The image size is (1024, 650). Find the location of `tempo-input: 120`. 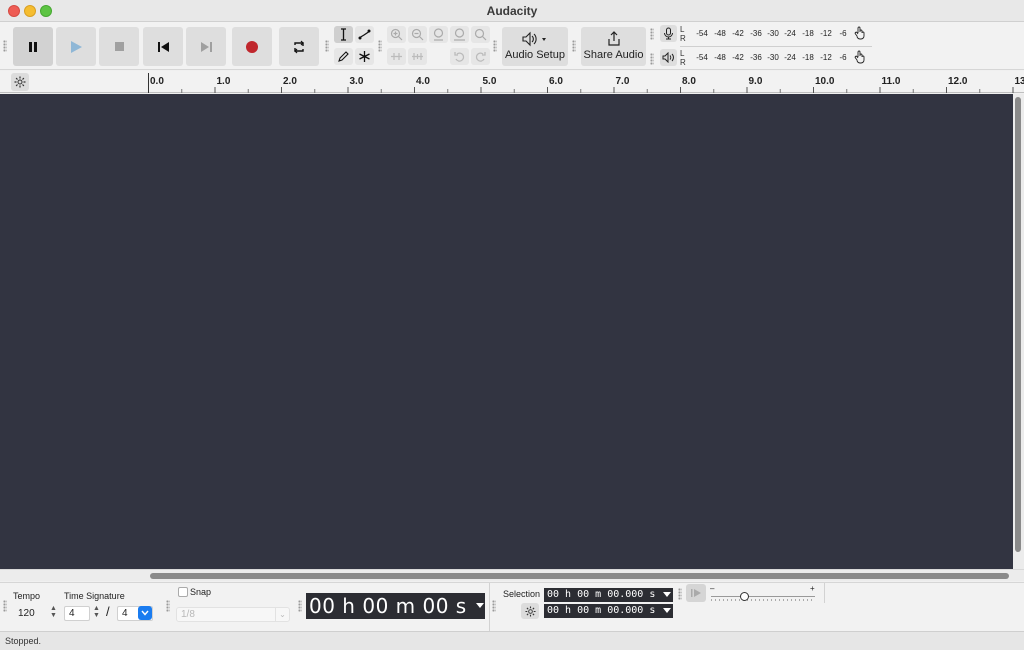

tempo-input: 120 is located at coordinates (31, 613).